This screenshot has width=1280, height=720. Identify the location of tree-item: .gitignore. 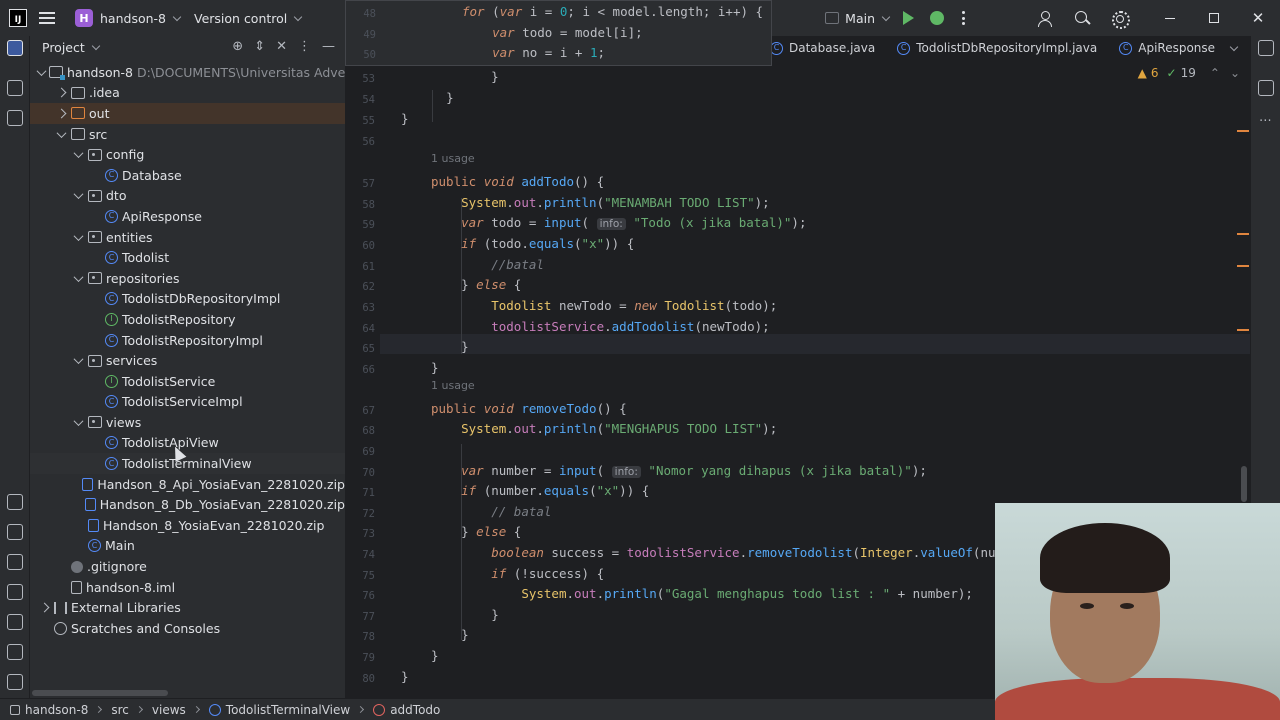
(187, 566).